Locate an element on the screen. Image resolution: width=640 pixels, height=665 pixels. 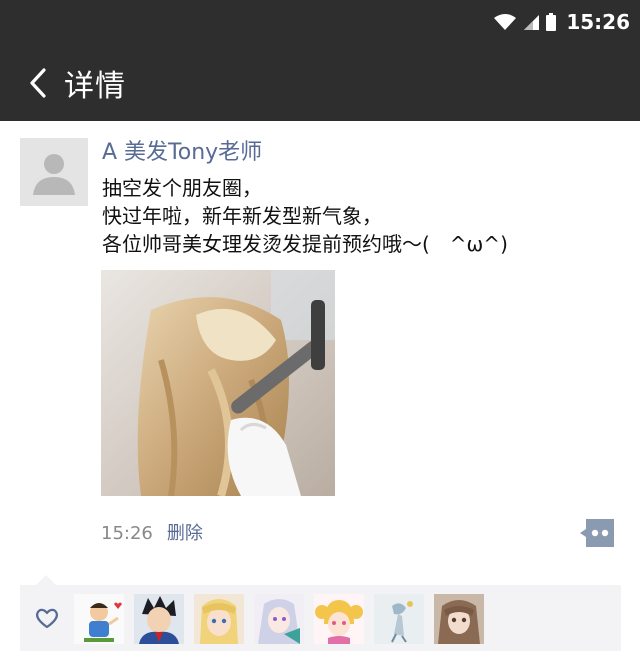
post-line: 各位帅哥美女理发烫发提前预约哦～( ^ω^) is located at coordinates (305, 244).